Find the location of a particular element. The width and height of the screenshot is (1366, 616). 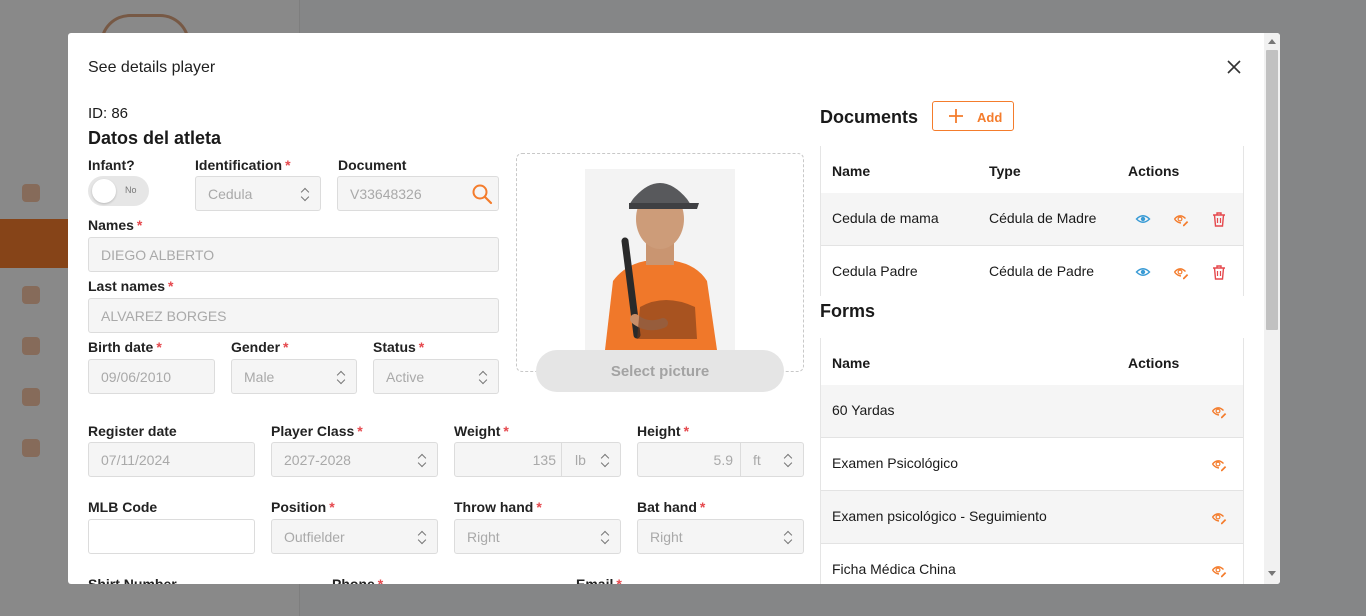

document-name: Cedula Padre is located at coordinates (875, 271).